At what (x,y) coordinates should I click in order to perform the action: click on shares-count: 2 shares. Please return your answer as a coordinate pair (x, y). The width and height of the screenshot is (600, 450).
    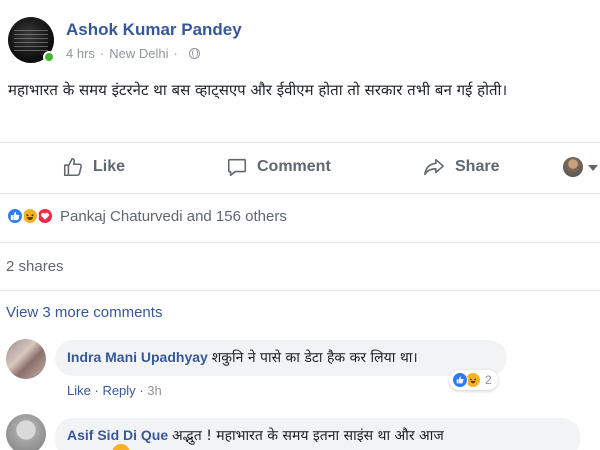
    Looking at the image, I should click on (35, 266).